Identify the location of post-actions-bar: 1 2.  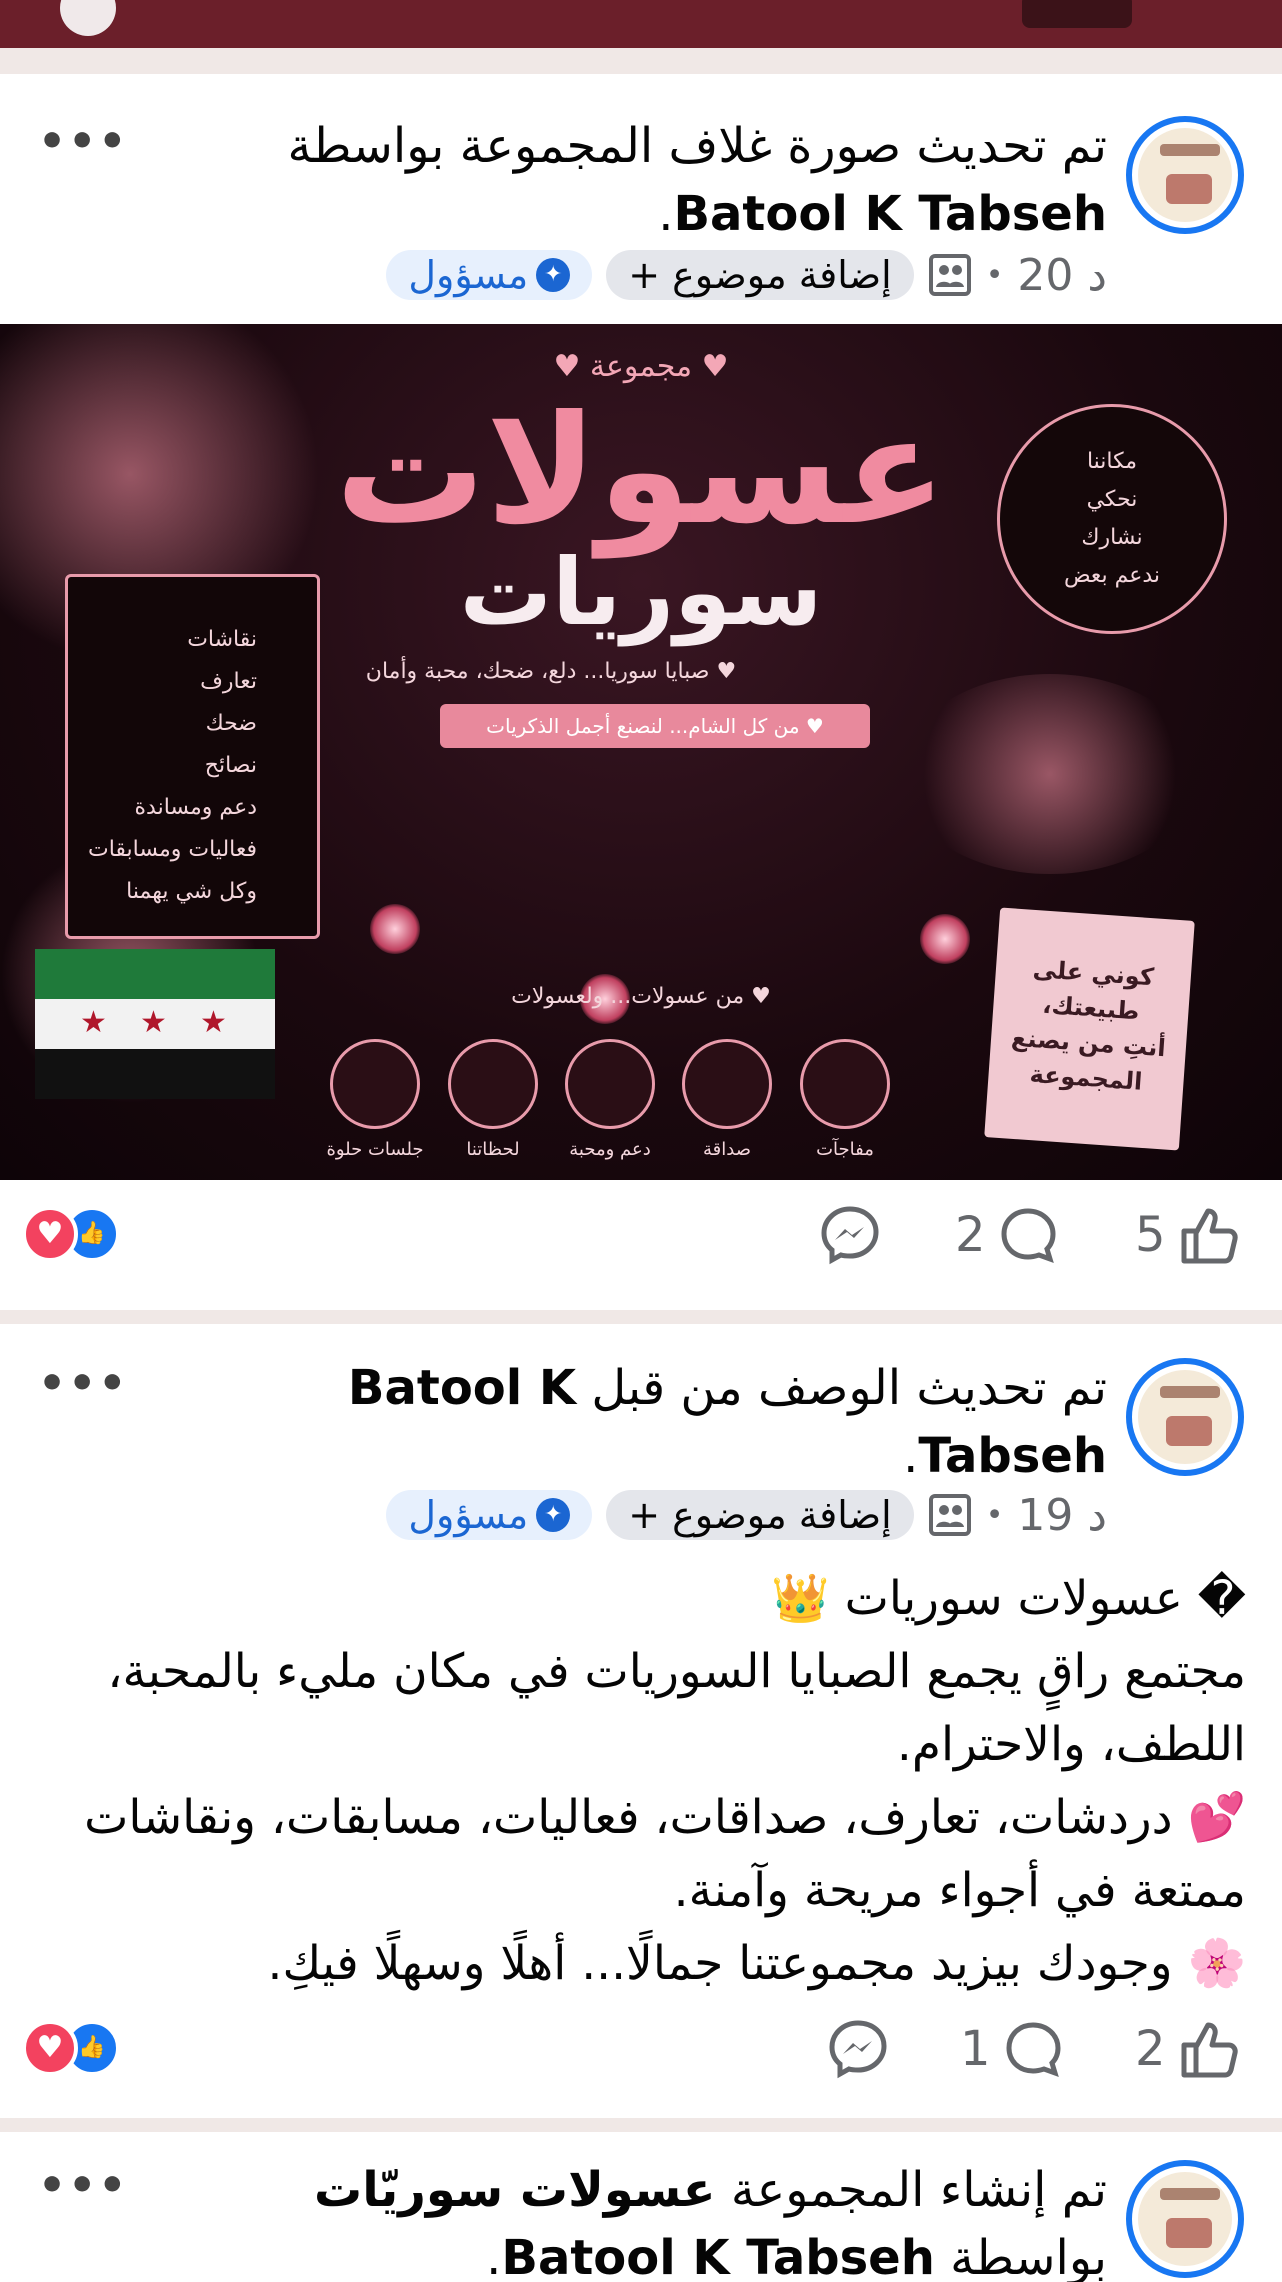
(641, 2054).